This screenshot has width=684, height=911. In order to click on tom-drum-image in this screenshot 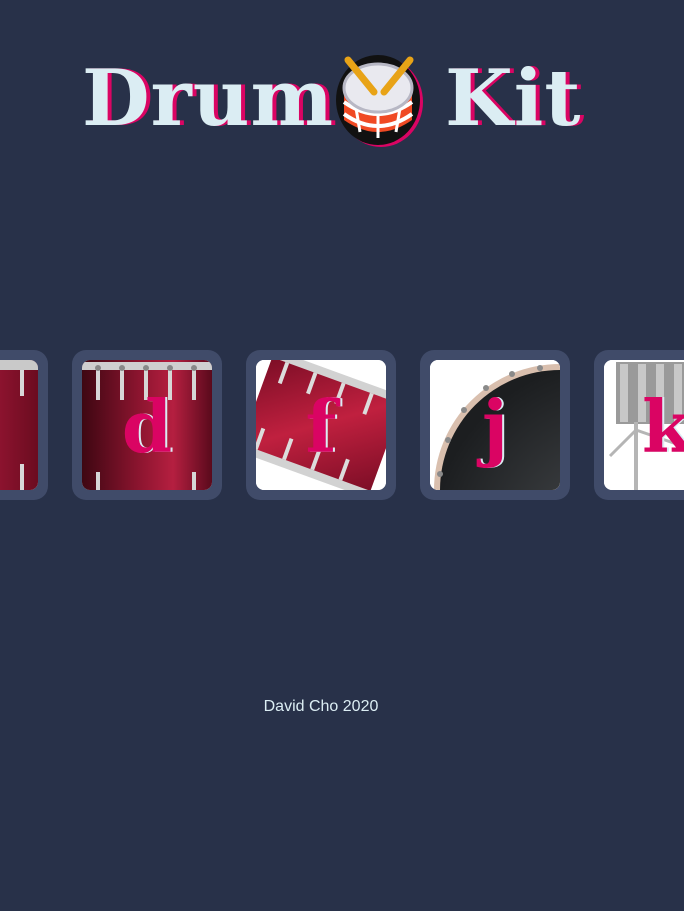, I will do `click(19, 425)`.